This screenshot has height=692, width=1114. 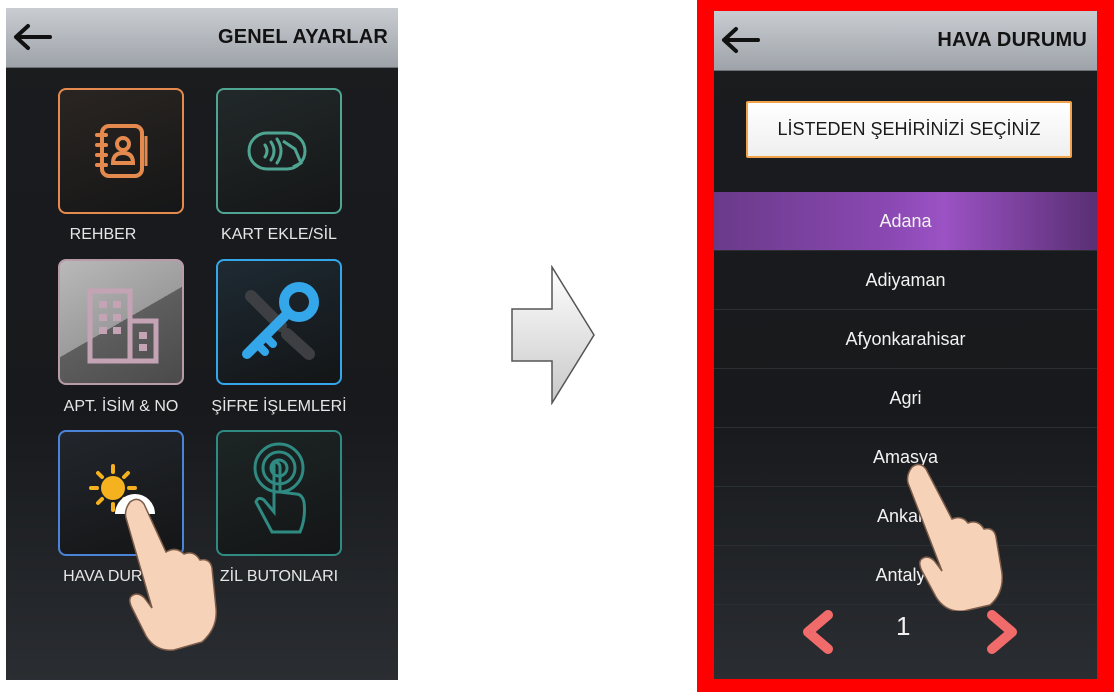 I want to click on list-item: Agri, so click(x=905, y=398).